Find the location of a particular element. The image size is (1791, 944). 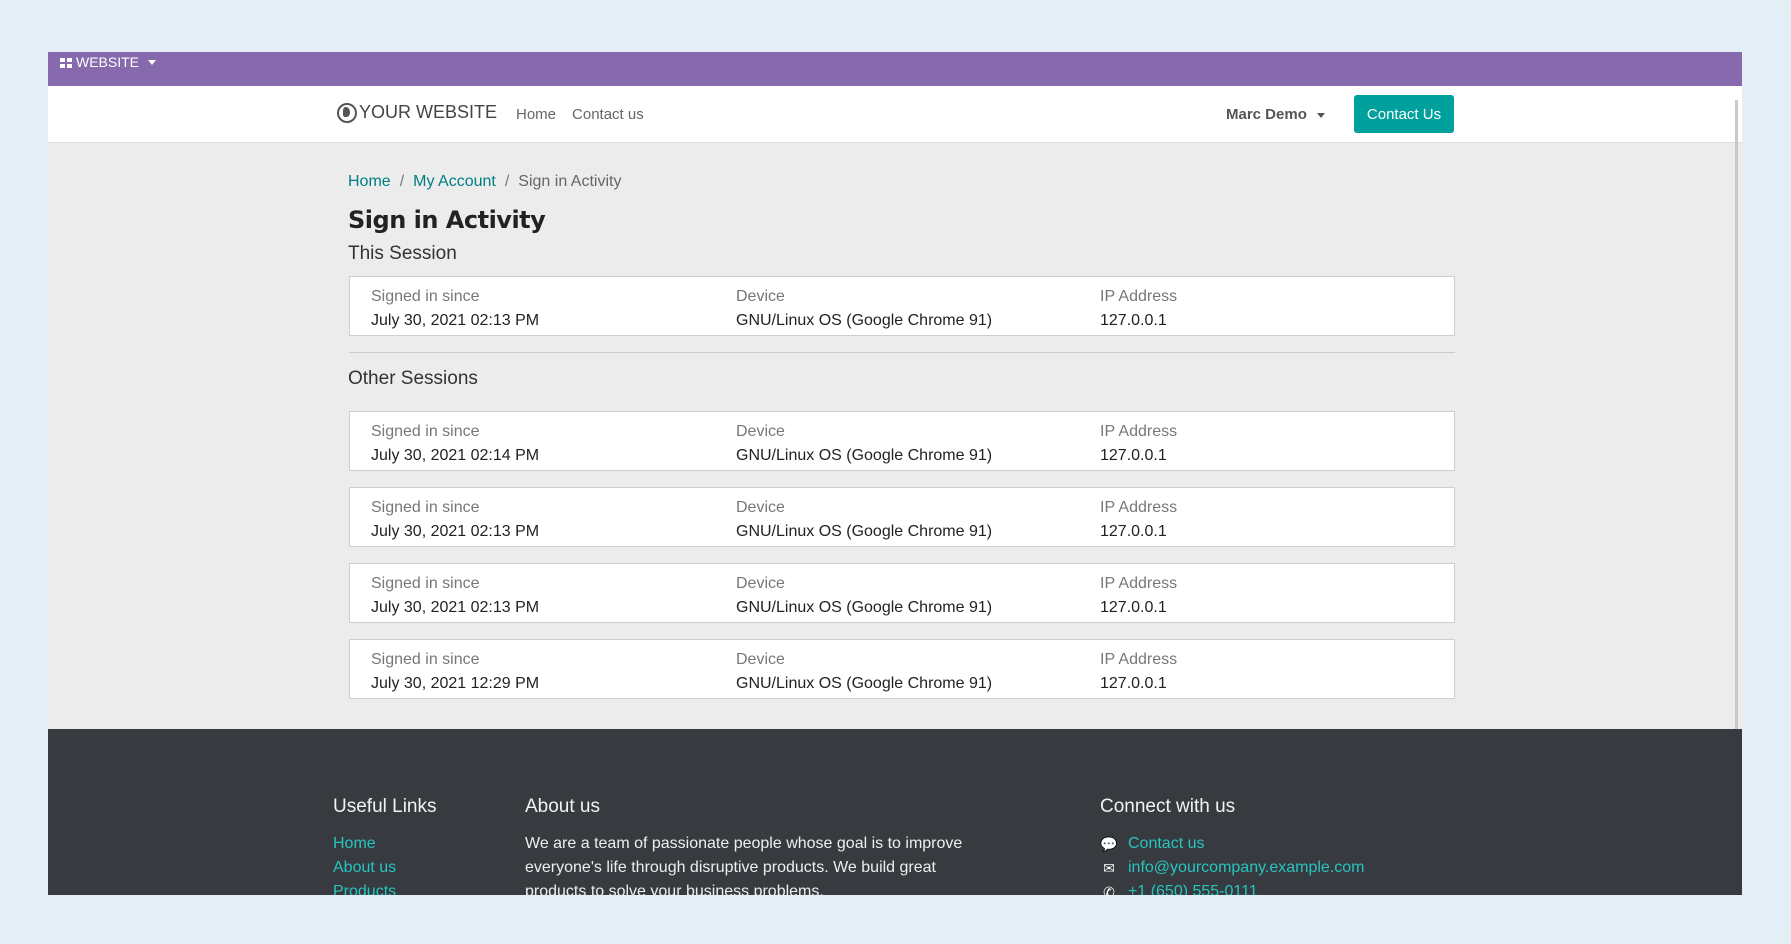

connect-phone: ✆ +1 (650) 555-0111 is located at coordinates (1232, 887).